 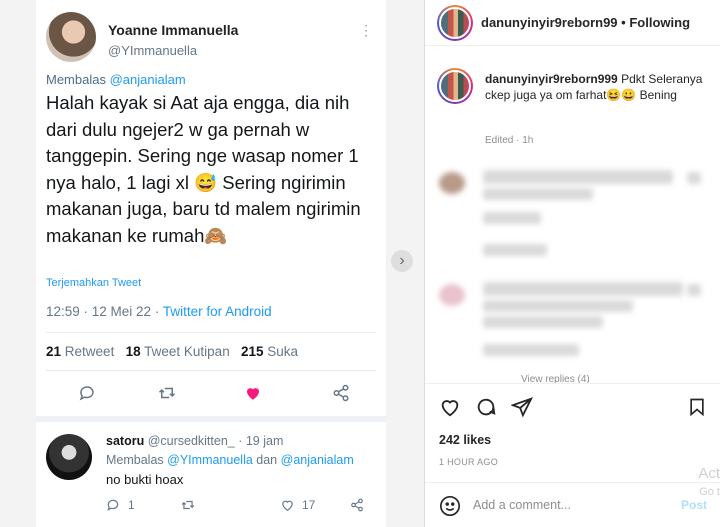 I want to click on post-actions, so click(x=572, y=408).